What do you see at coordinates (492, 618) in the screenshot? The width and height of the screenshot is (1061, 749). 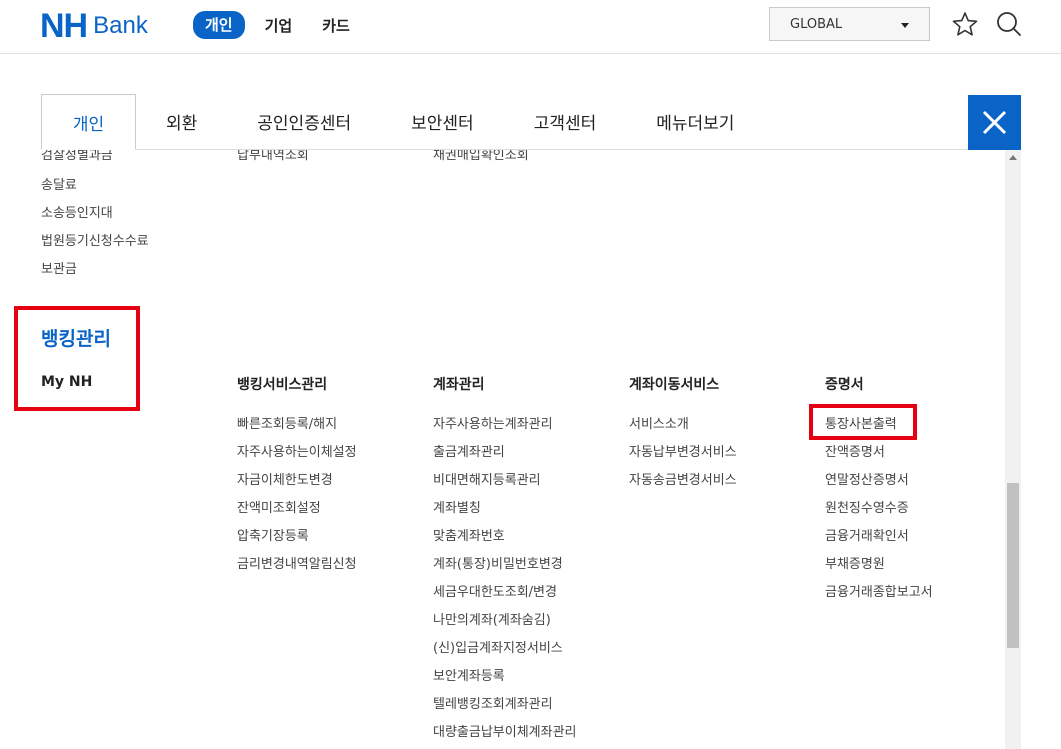 I see `menu-link: 나만의계좌(계좌숨김)` at bounding box center [492, 618].